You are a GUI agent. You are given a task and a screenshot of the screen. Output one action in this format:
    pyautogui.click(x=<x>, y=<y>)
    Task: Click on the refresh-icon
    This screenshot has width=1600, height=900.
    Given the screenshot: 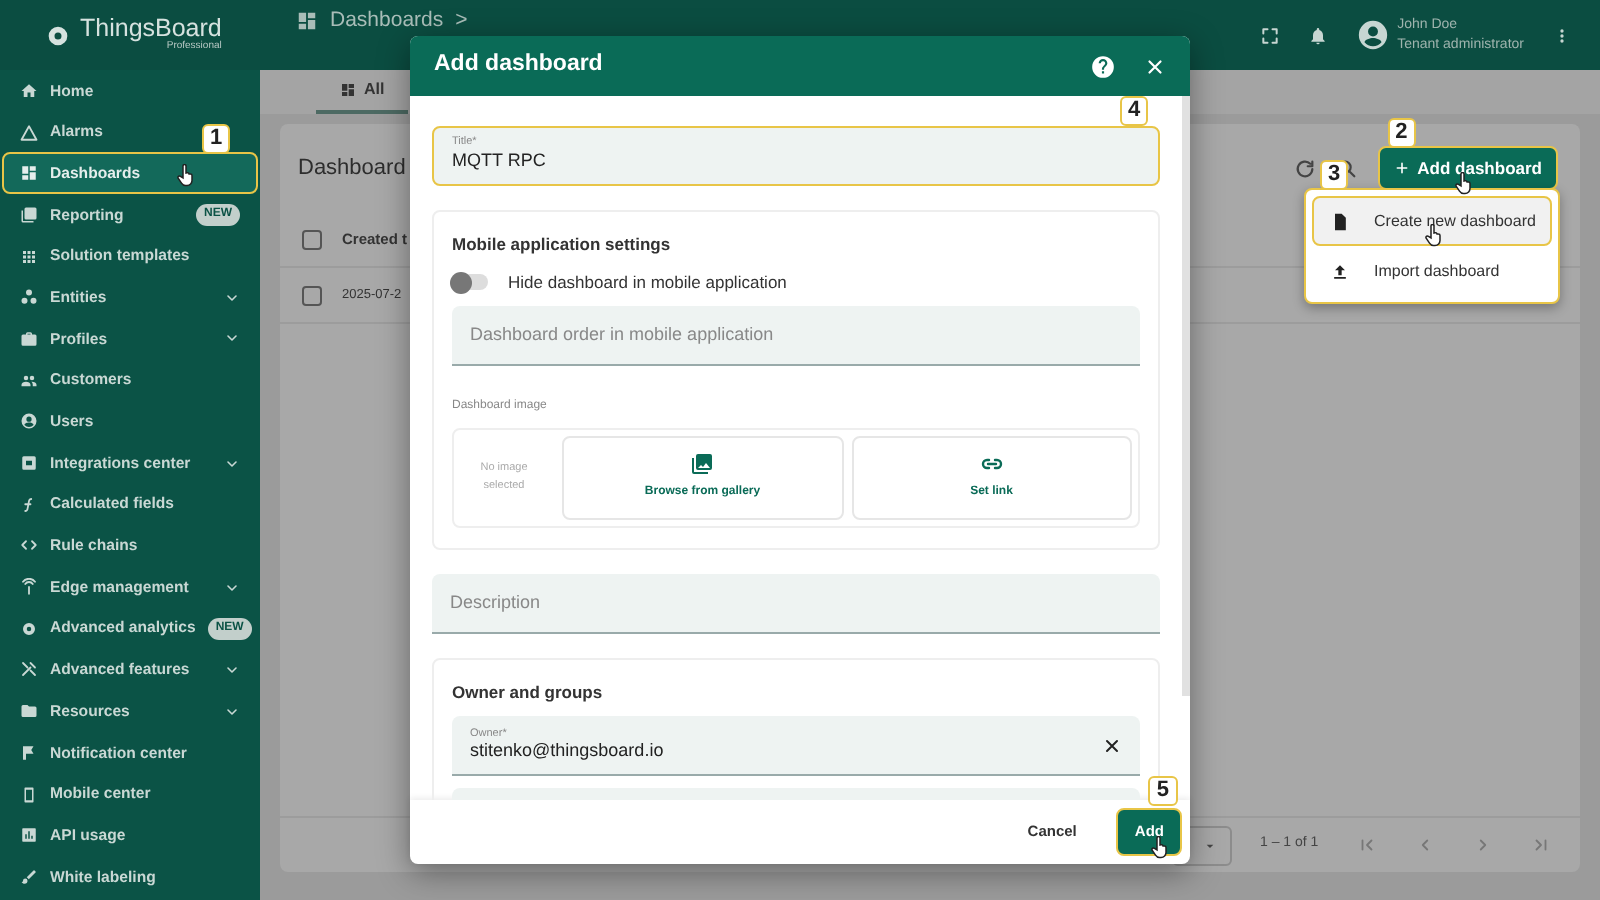 What is the action you would take?
    pyautogui.click(x=1304, y=168)
    